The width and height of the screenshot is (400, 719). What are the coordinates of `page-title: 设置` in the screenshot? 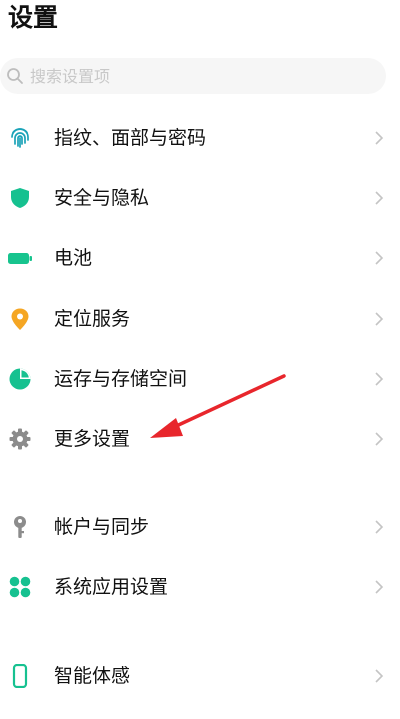 It's located at (33, 17).